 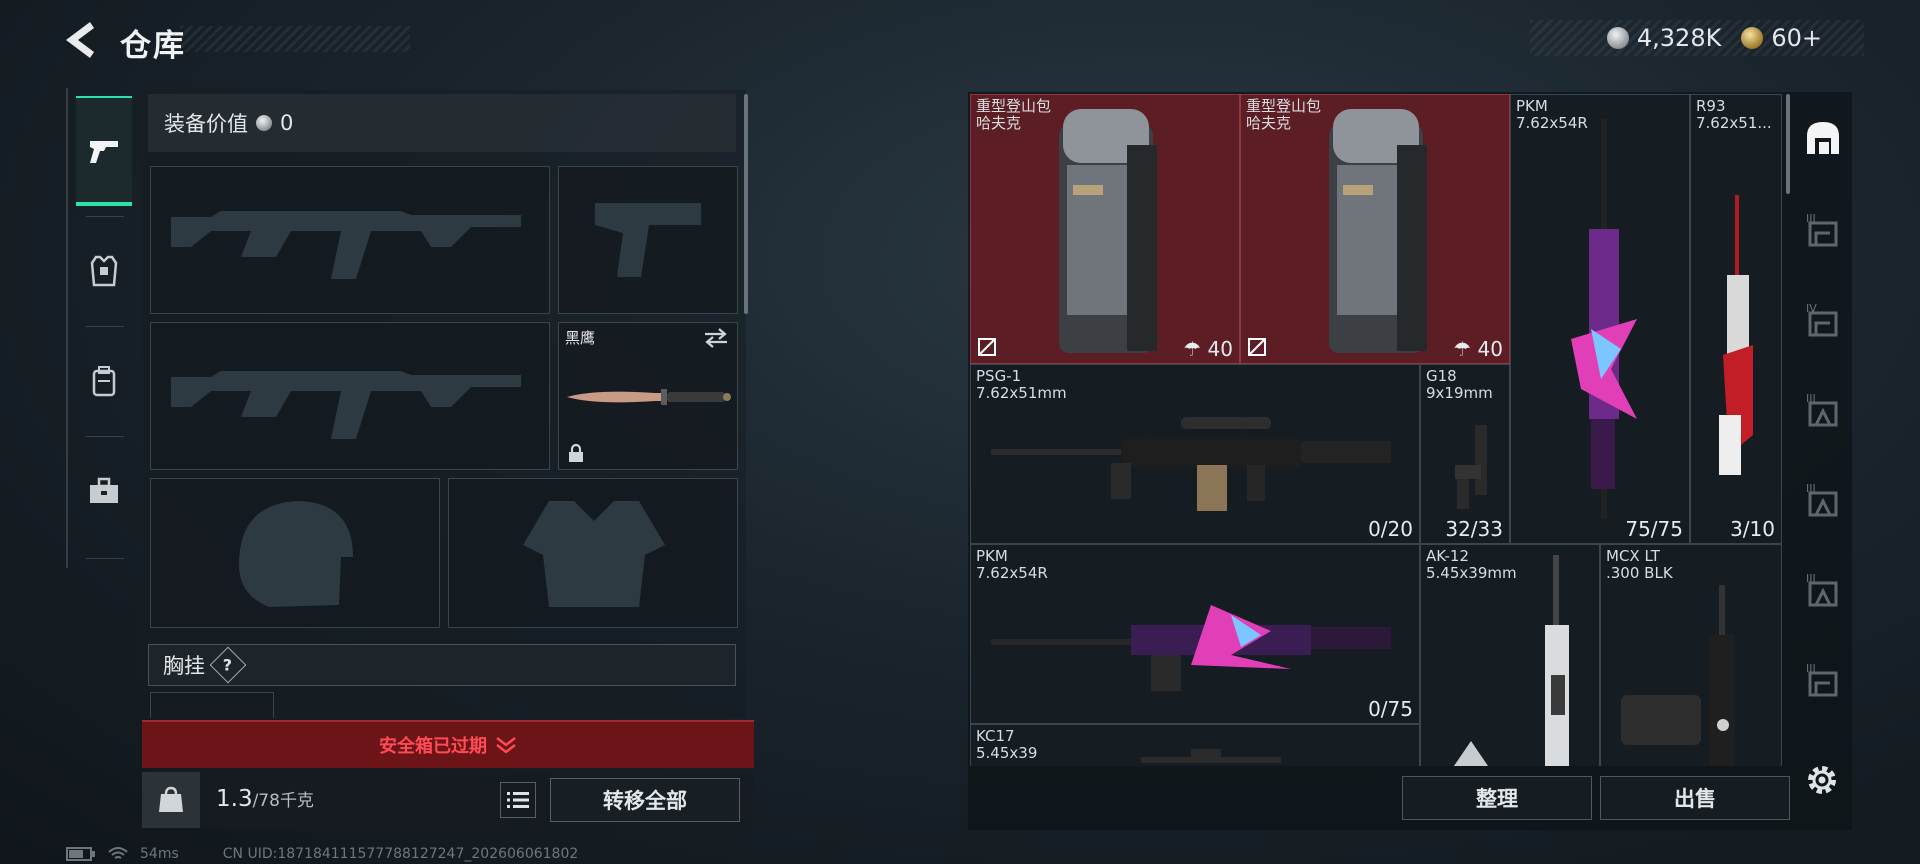 What do you see at coordinates (104, 491) in the screenshot?
I see `category-misc` at bounding box center [104, 491].